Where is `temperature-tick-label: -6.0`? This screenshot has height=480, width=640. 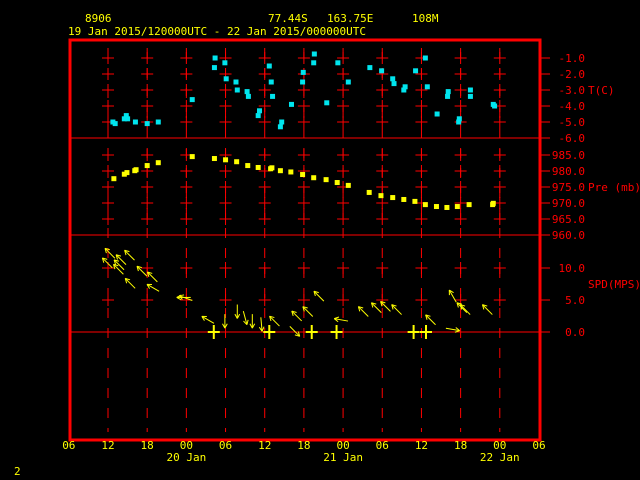 temperature-tick-label: -6.0 is located at coordinates (572, 138).